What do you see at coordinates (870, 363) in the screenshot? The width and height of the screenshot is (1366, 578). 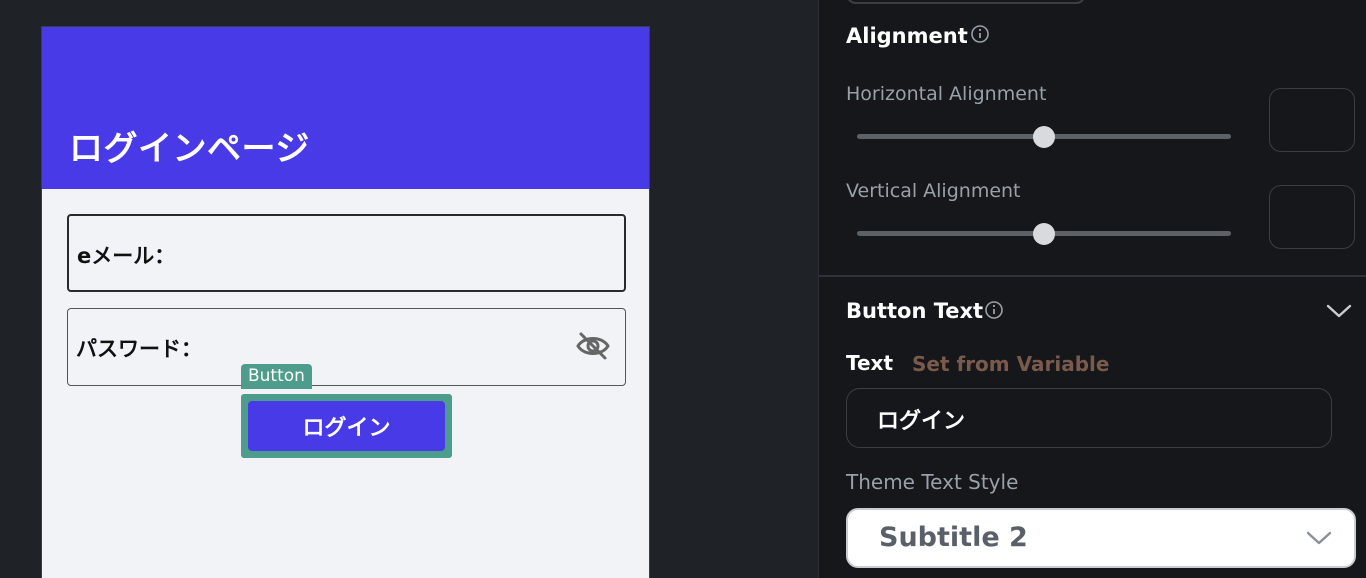 I see `text-label: Text` at bounding box center [870, 363].